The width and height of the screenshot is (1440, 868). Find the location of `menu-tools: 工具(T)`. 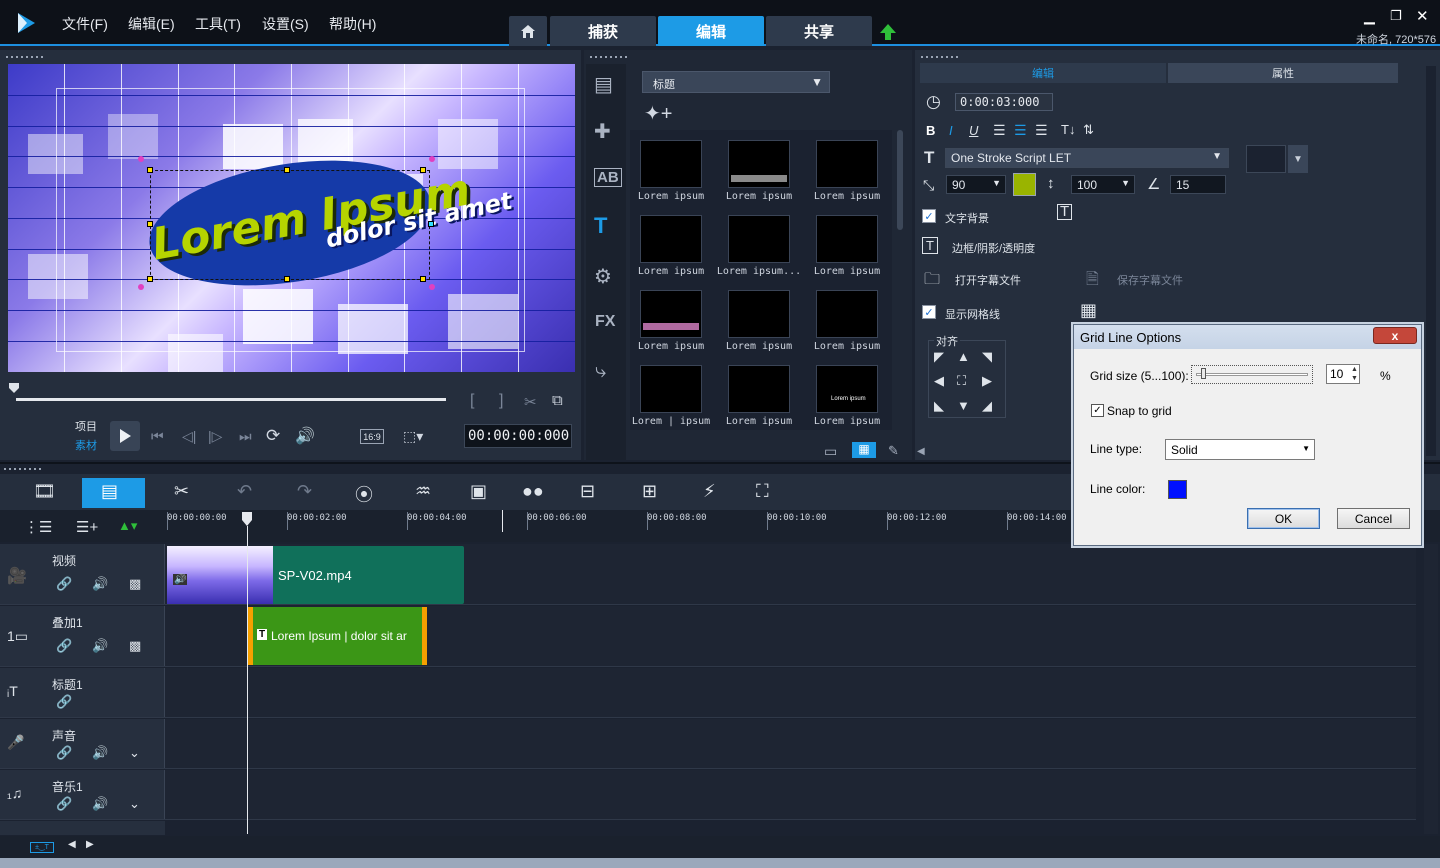

menu-tools: 工具(T) is located at coordinates (218, 24).